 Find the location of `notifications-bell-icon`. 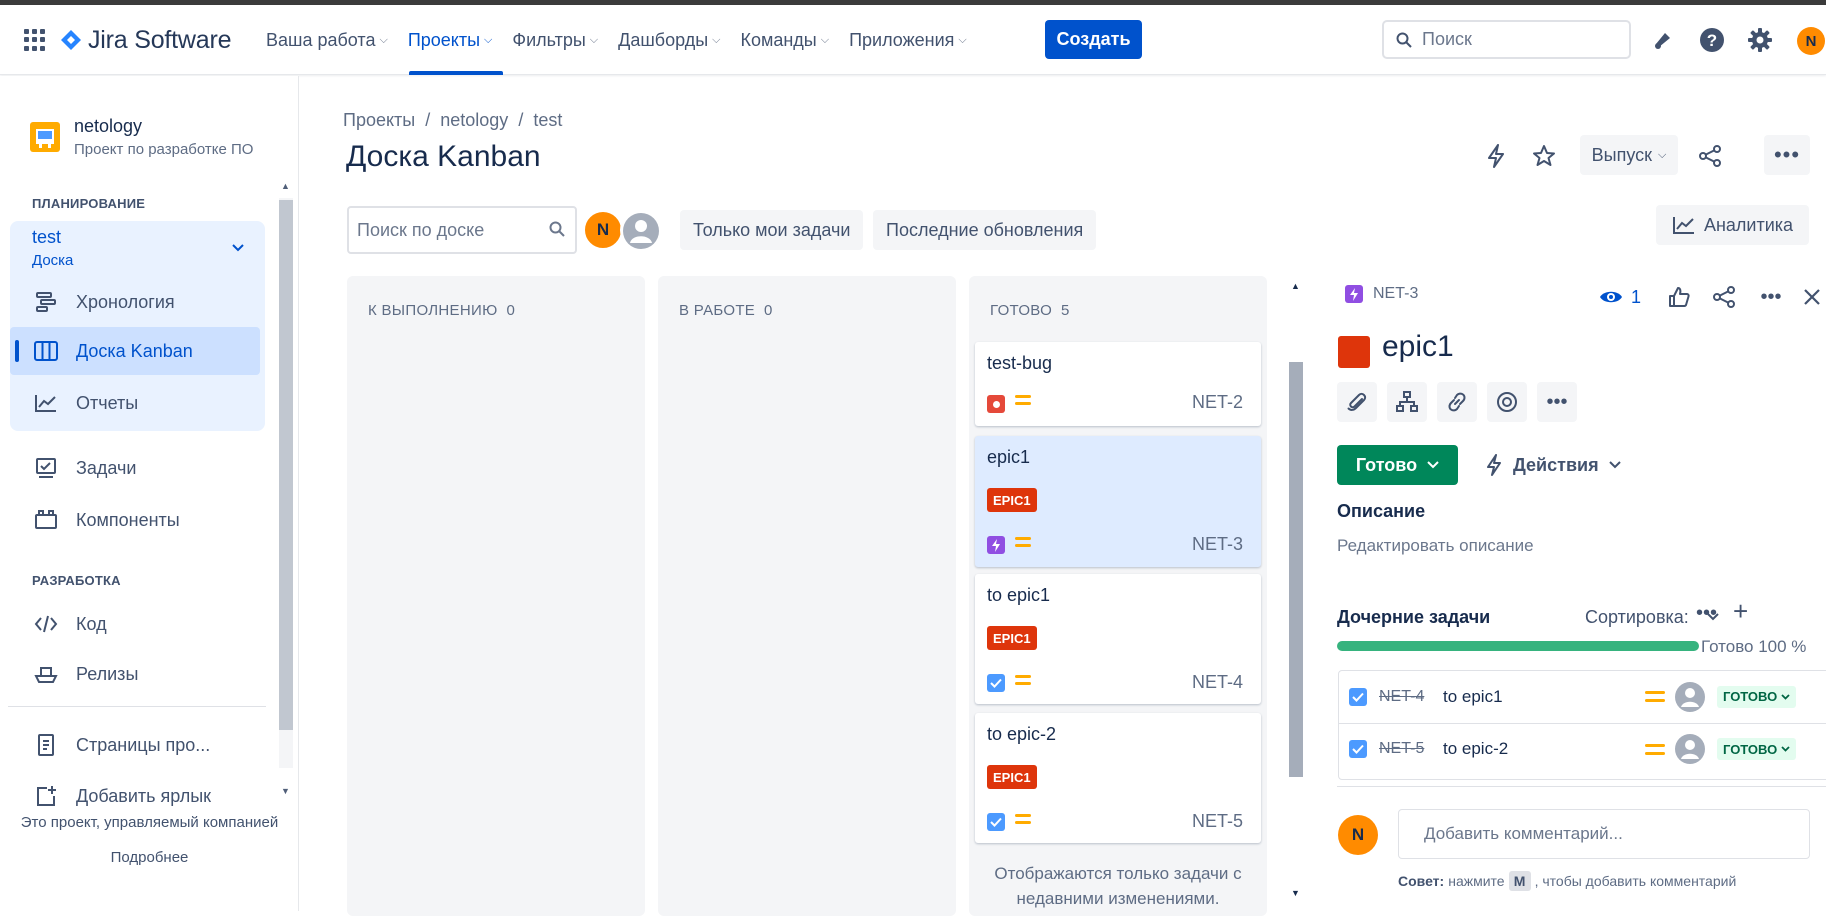

notifications-bell-icon is located at coordinates (1663, 40).